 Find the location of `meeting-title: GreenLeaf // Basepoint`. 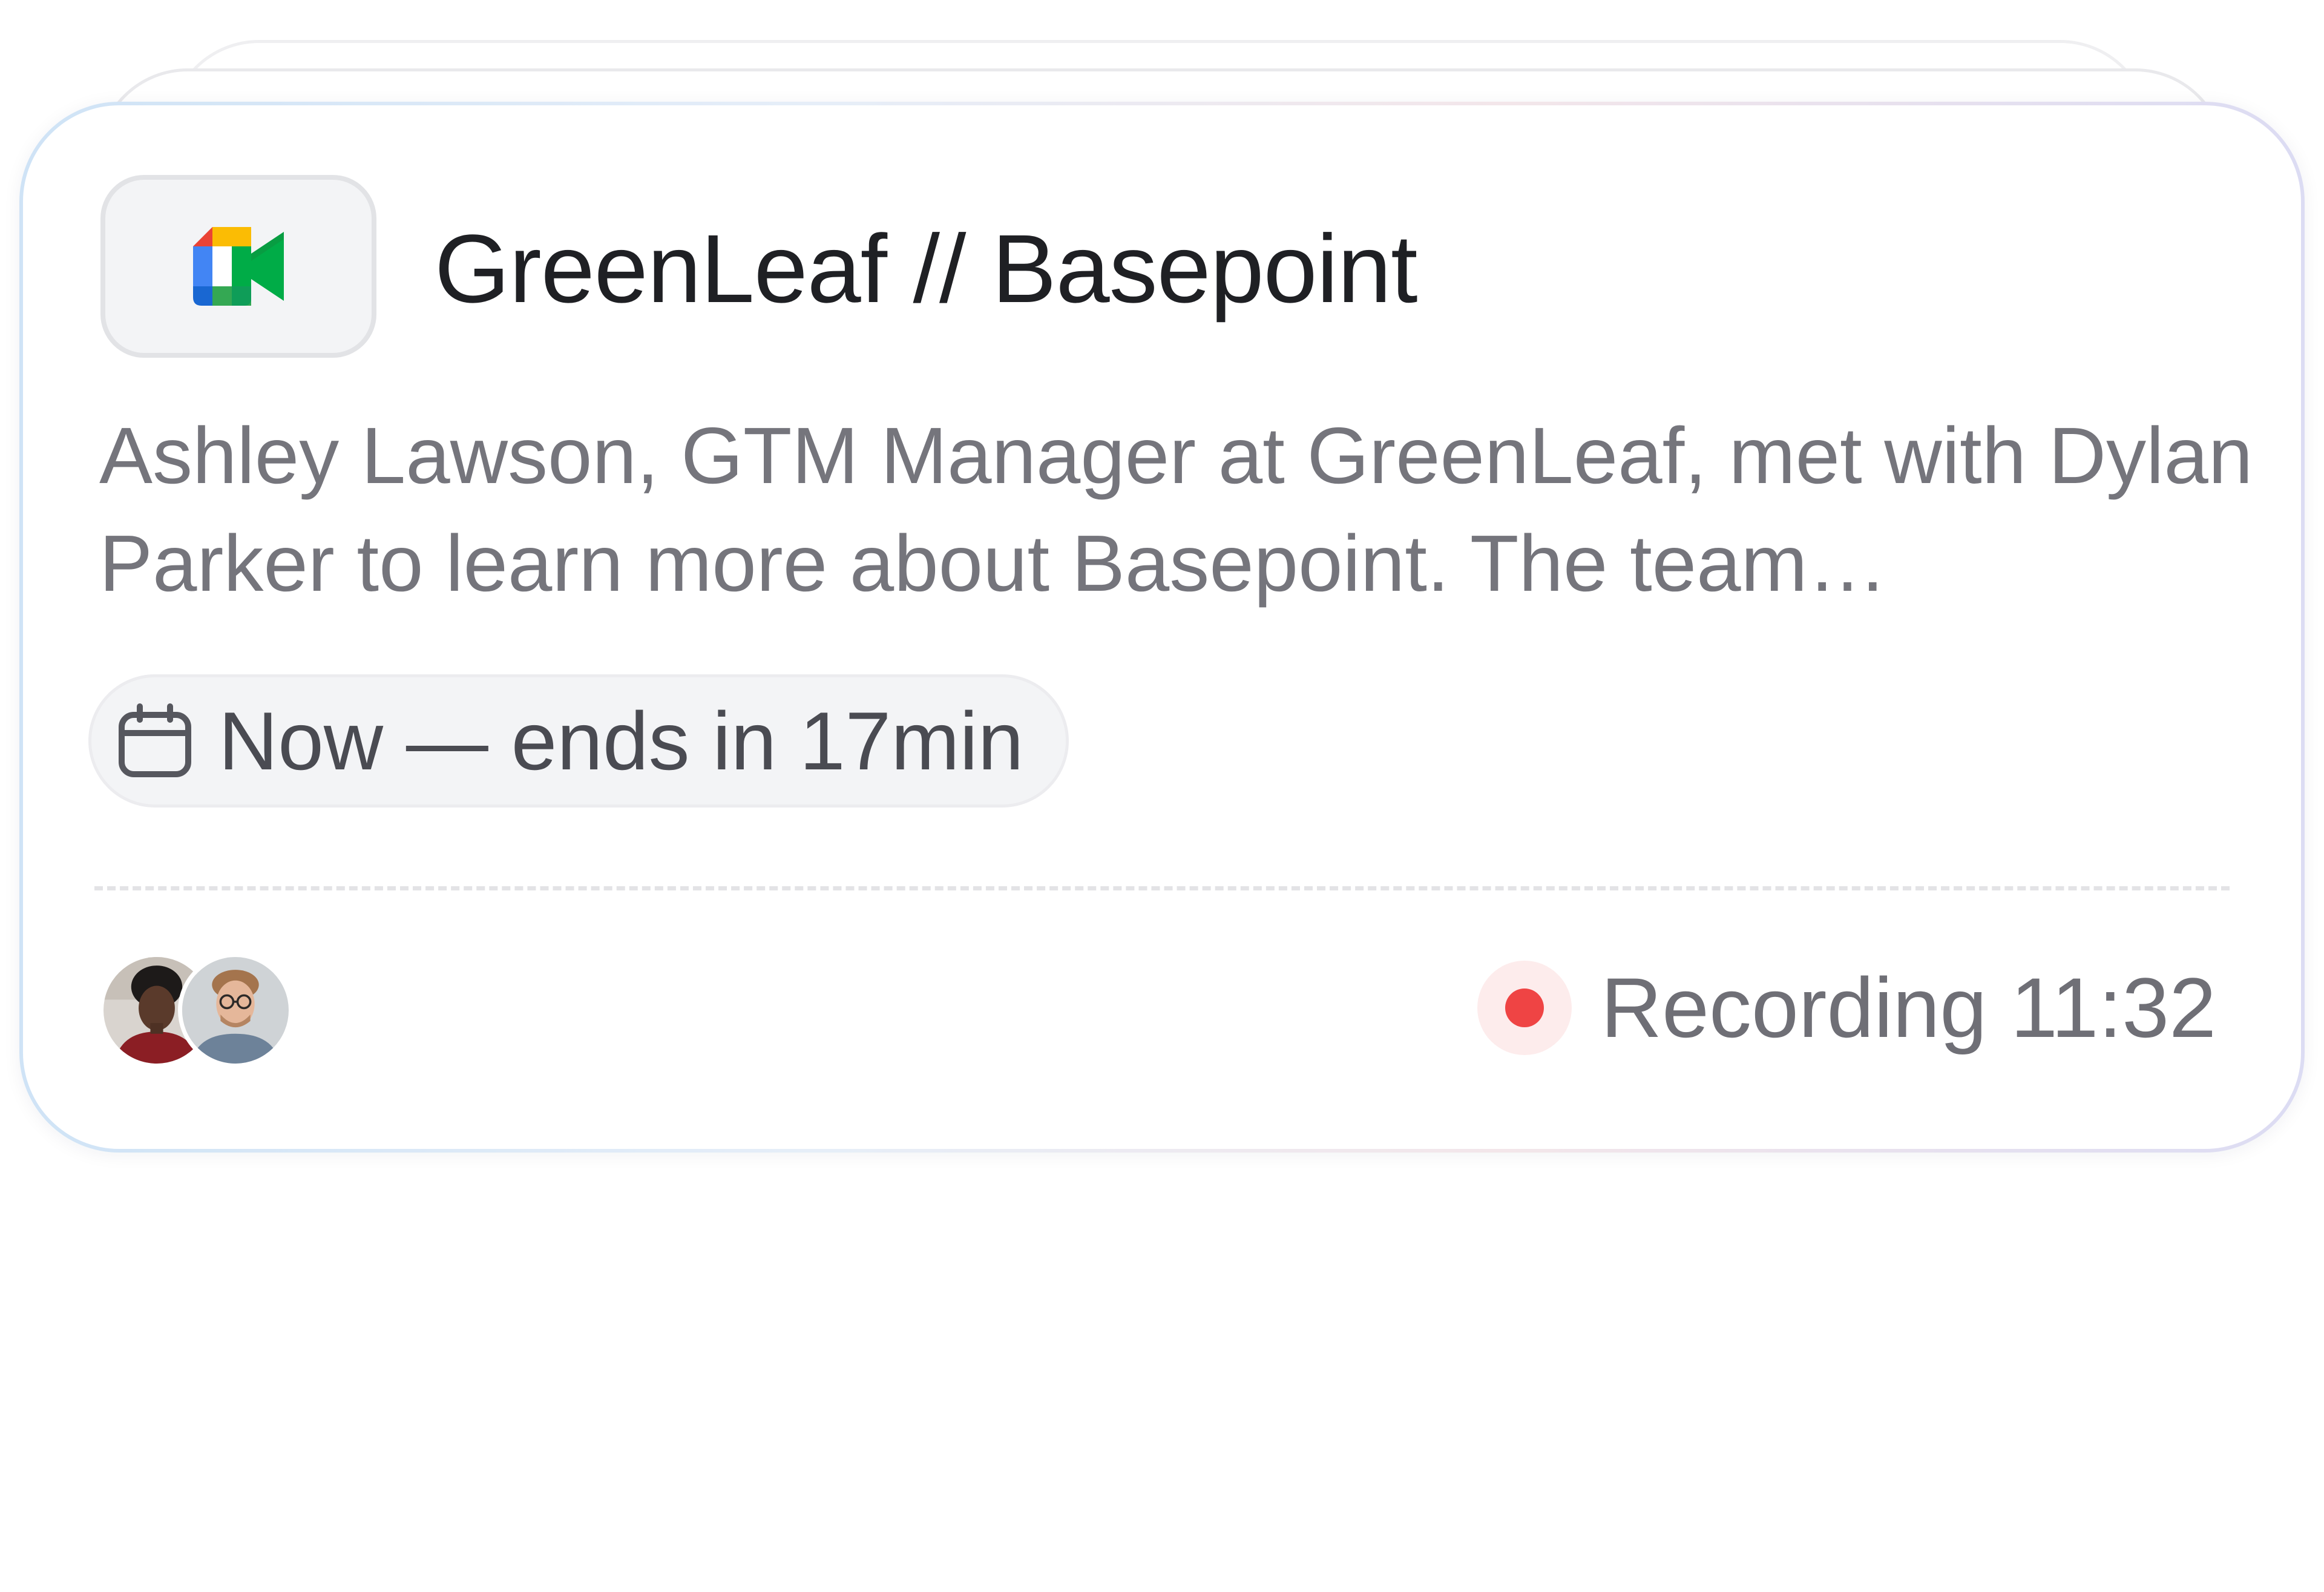

meeting-title: GreenLeaf // Basepoint is located at coordinates (927, 268).